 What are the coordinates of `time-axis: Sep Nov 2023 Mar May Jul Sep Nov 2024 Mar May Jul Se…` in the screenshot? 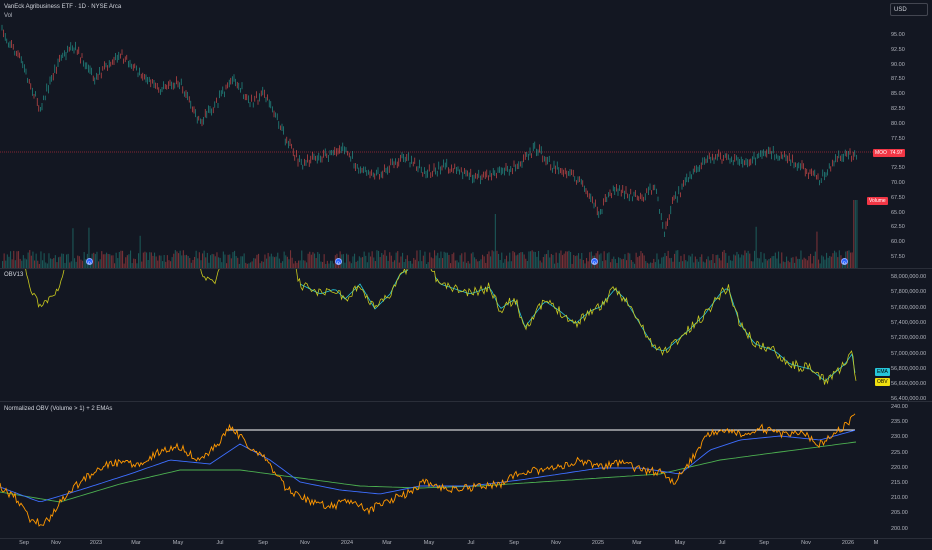 It's located at (444, 545).